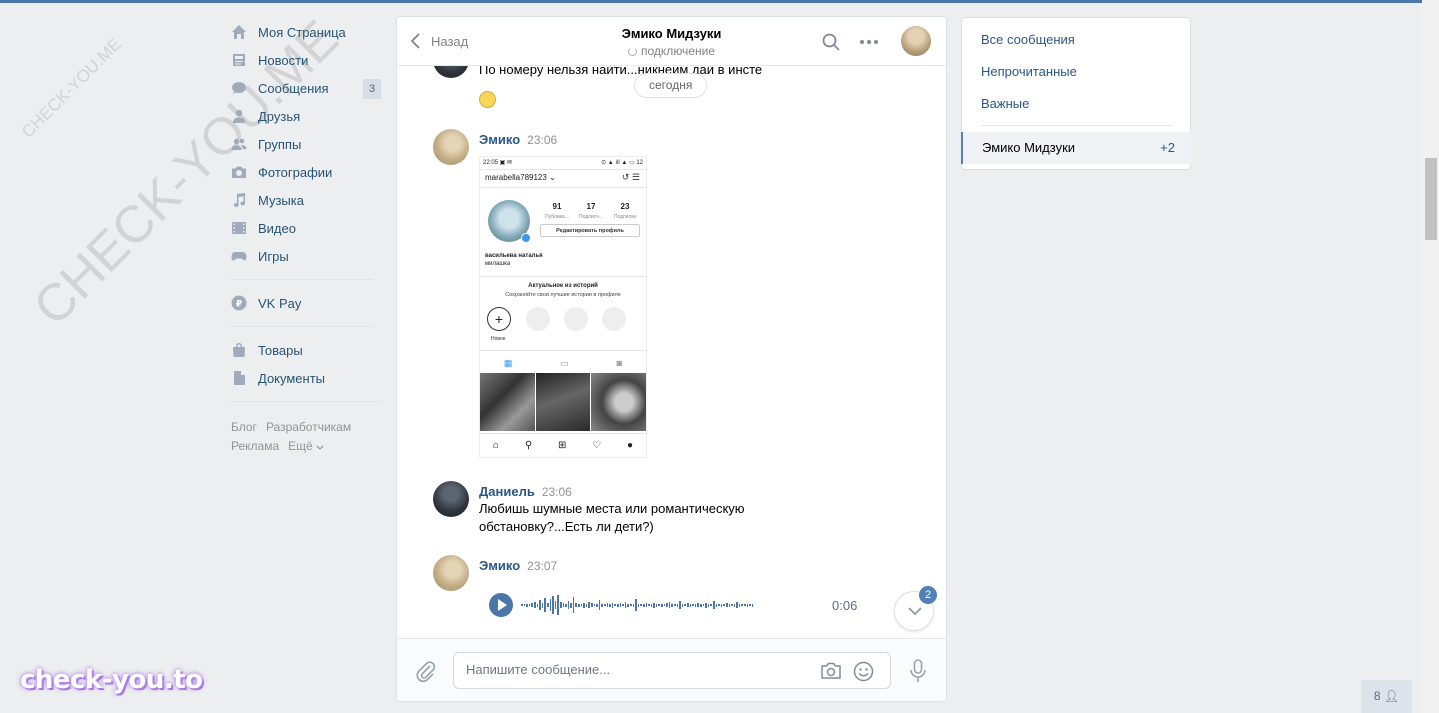 Image resolution: width=1439 pixels, height=713 pixels. I want to click on insta-photo-grid, so click(563, 402).